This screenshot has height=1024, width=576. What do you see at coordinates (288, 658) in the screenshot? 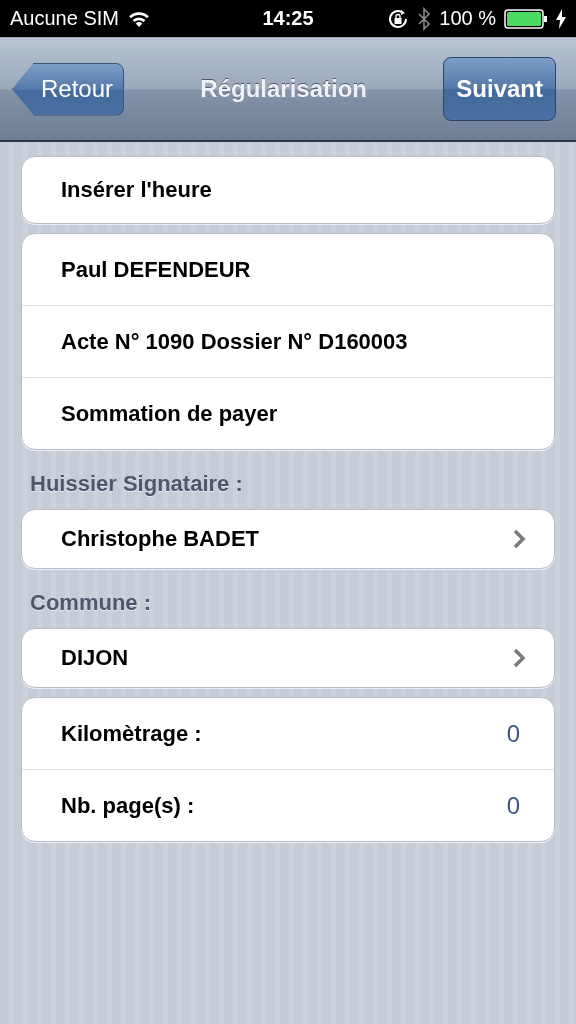
I see `table-row: DIJON` at bounding box center [288, 658].